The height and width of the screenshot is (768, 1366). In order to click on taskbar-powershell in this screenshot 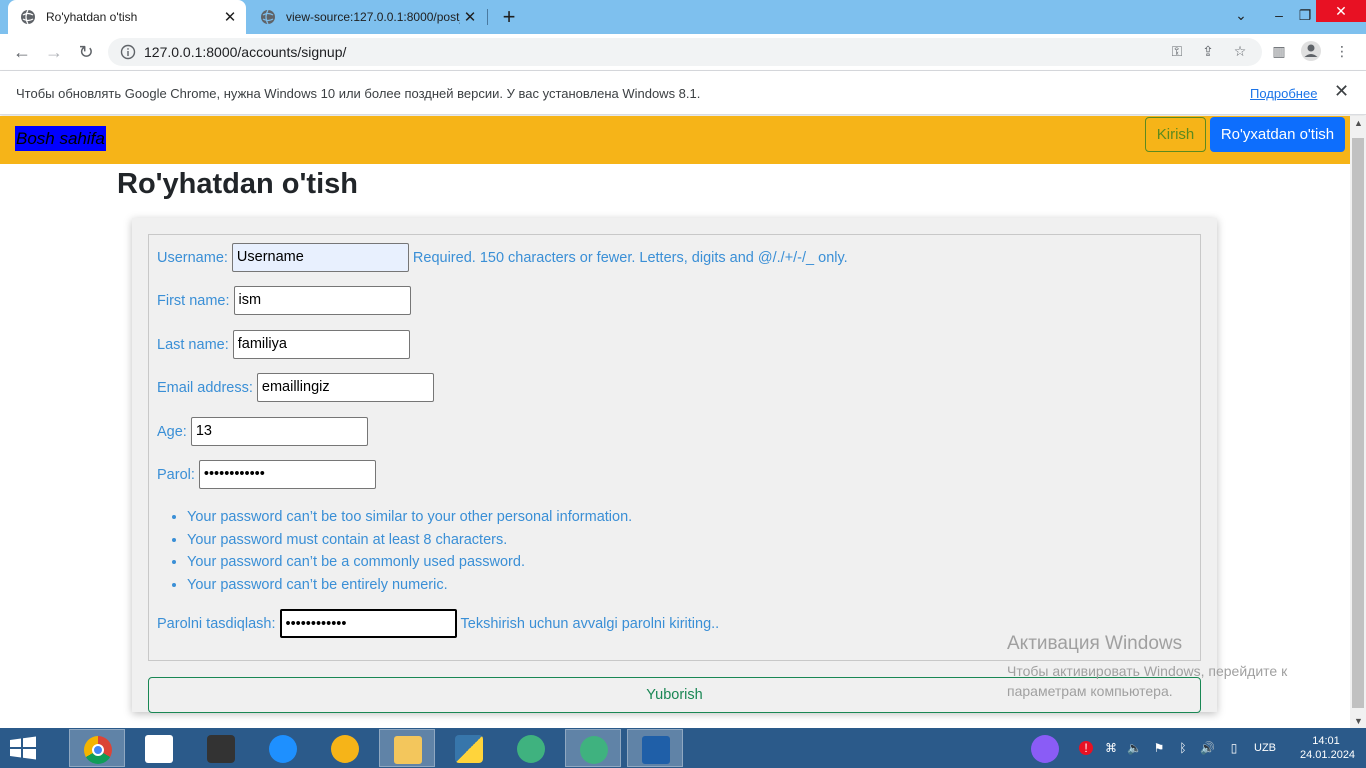, I will do `click(655, 748)`.